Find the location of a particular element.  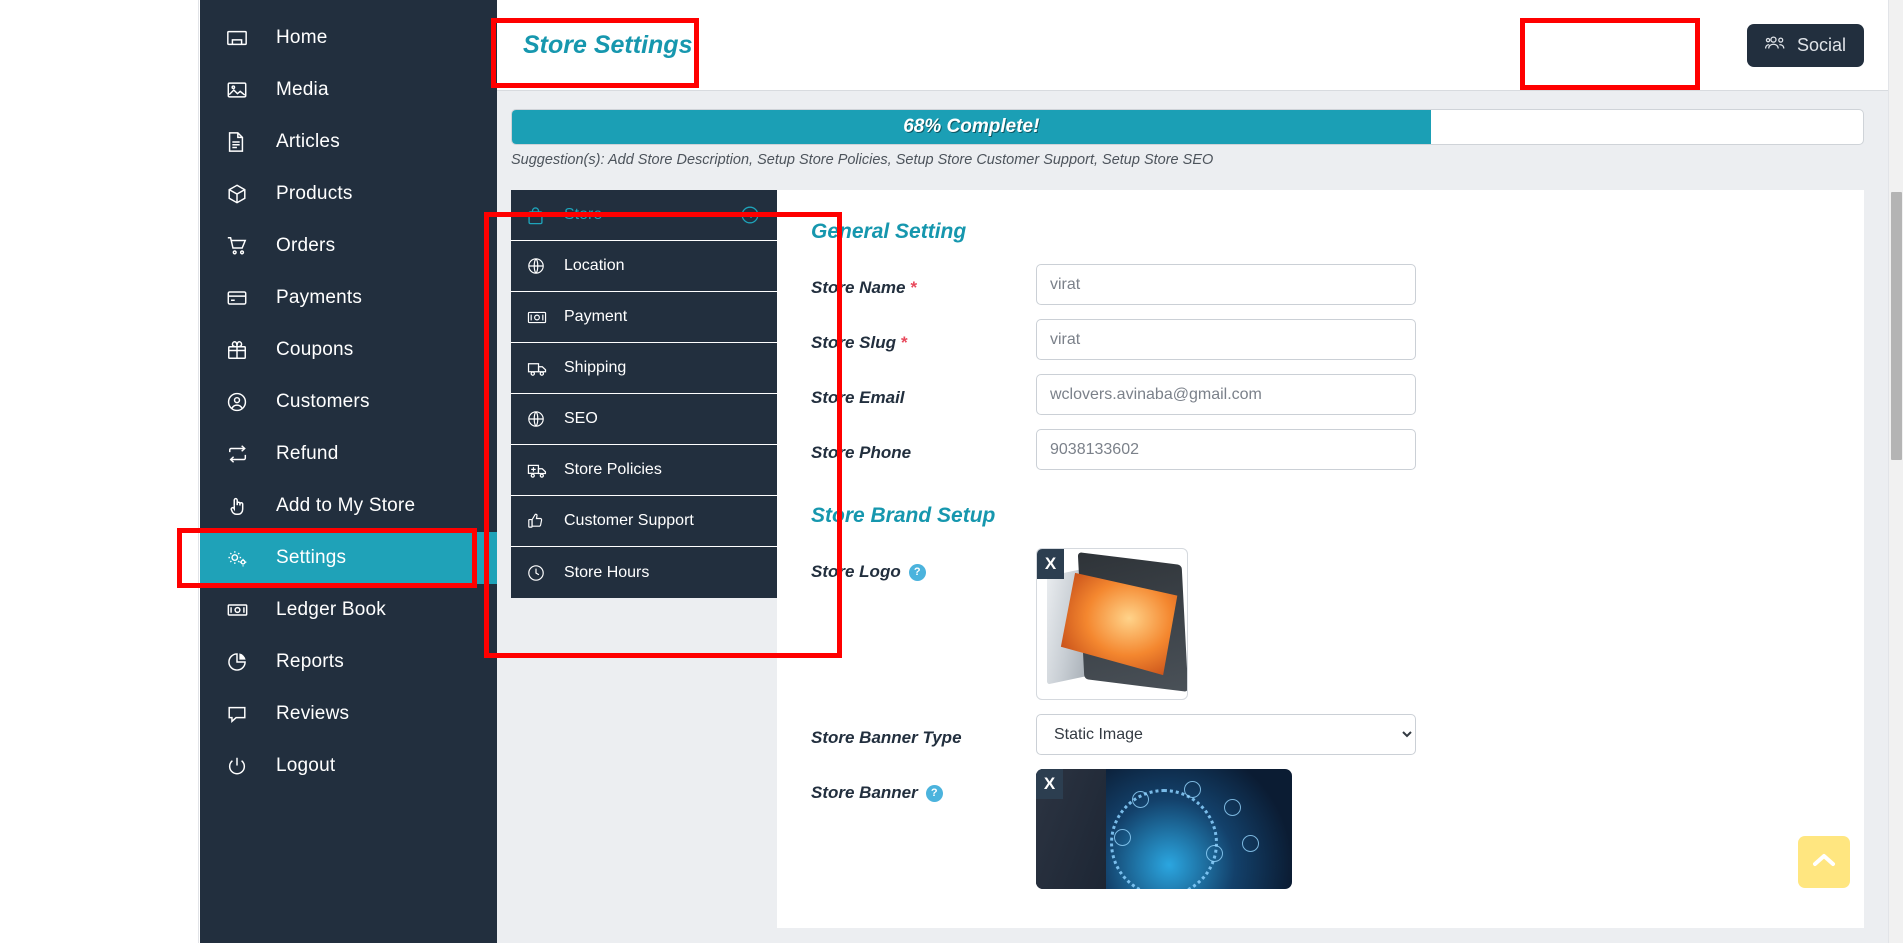

thumbs-up-icon is located at coordinates (540, 521).